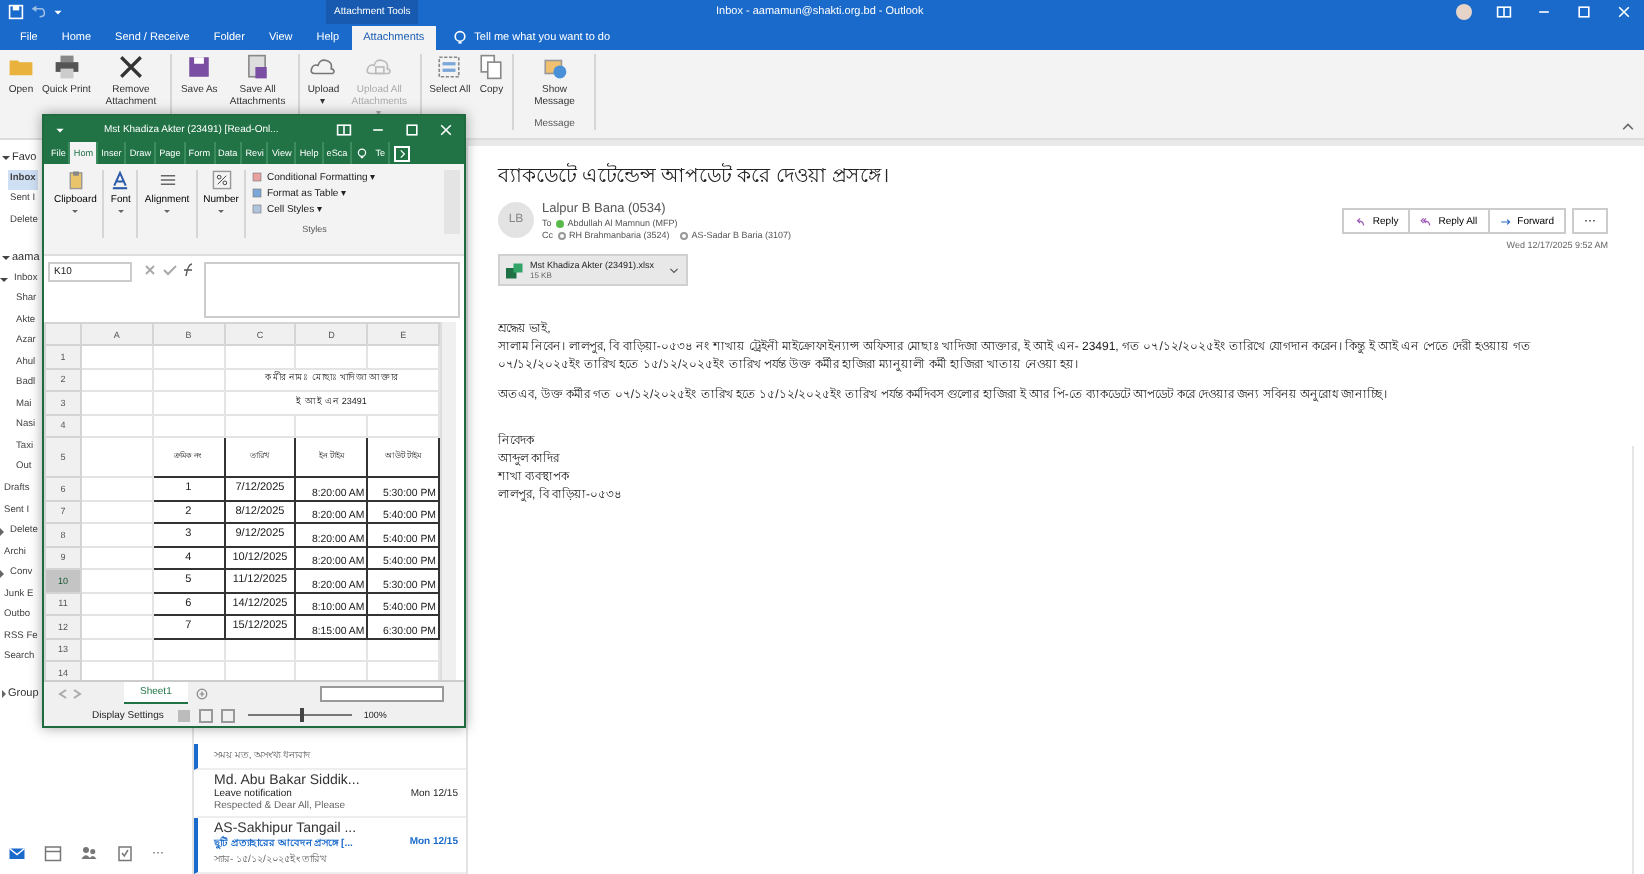  What do you see at coordinates (66, 67) in the screenshot?
I see `printer-icon` at bounding box center [66, 67].